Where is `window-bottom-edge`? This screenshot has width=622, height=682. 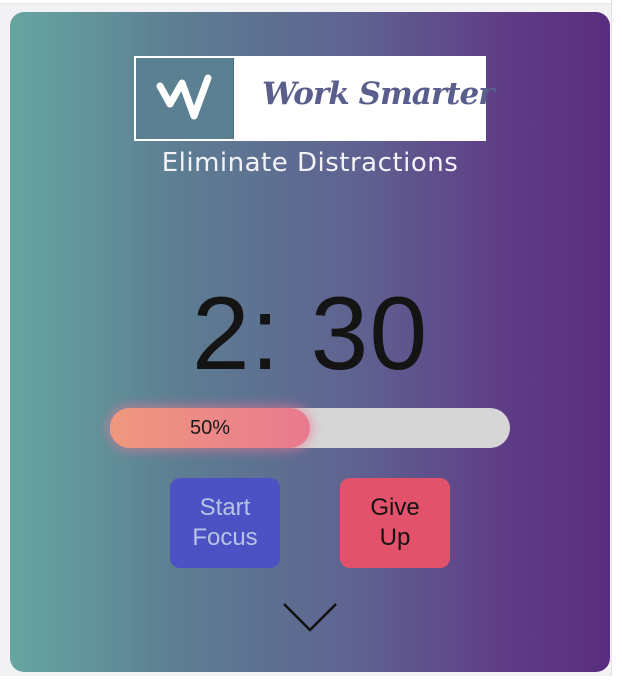
window-bottom-edge is located at coordinates (311, 679).